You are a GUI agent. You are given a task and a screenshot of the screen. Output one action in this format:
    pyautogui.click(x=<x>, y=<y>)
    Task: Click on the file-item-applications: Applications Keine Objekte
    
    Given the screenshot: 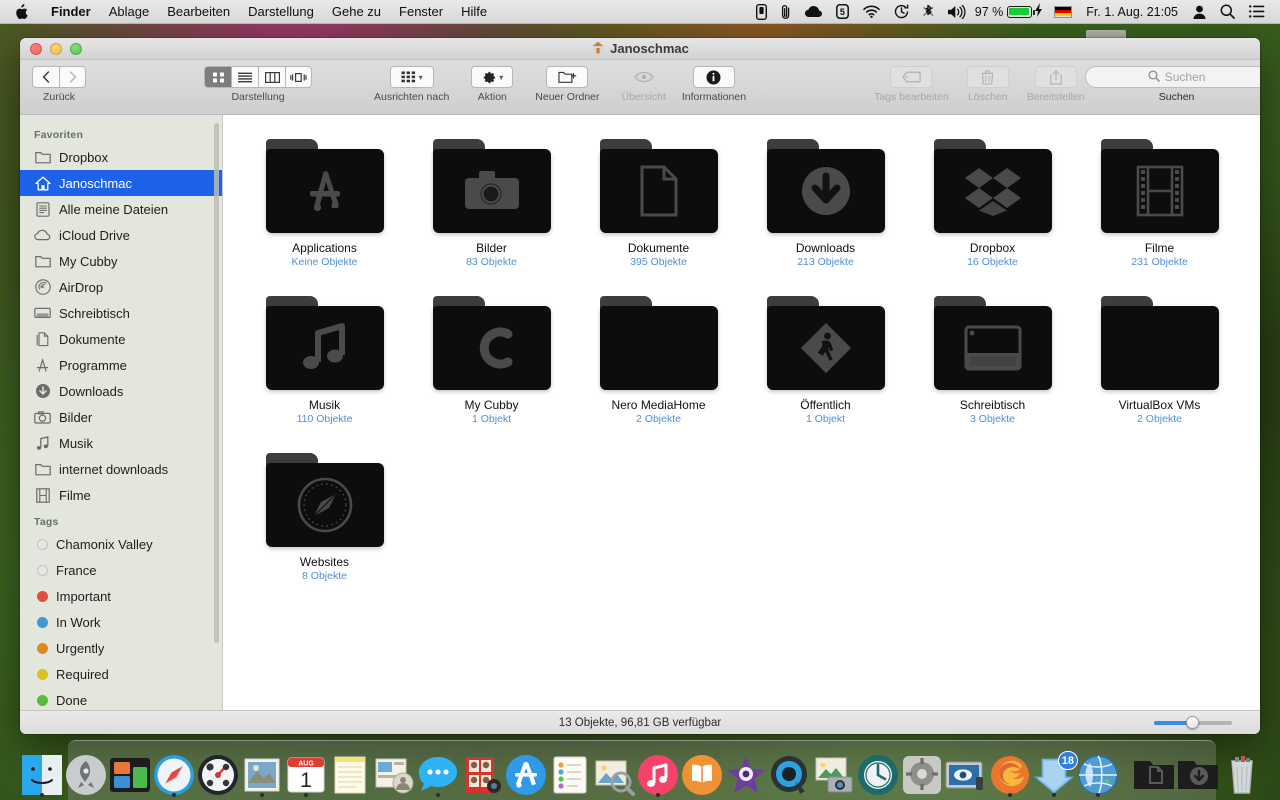 What is the action you would take?
    pyautogui.click(x=324, y=200)
    